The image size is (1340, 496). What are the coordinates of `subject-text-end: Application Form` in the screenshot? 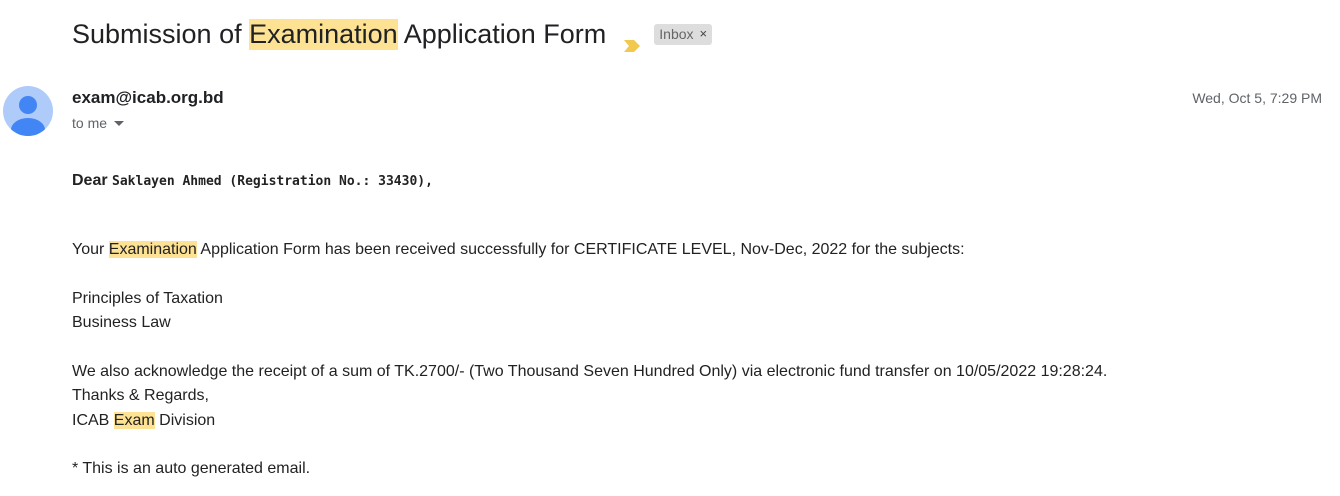 It's located at (502, 33).